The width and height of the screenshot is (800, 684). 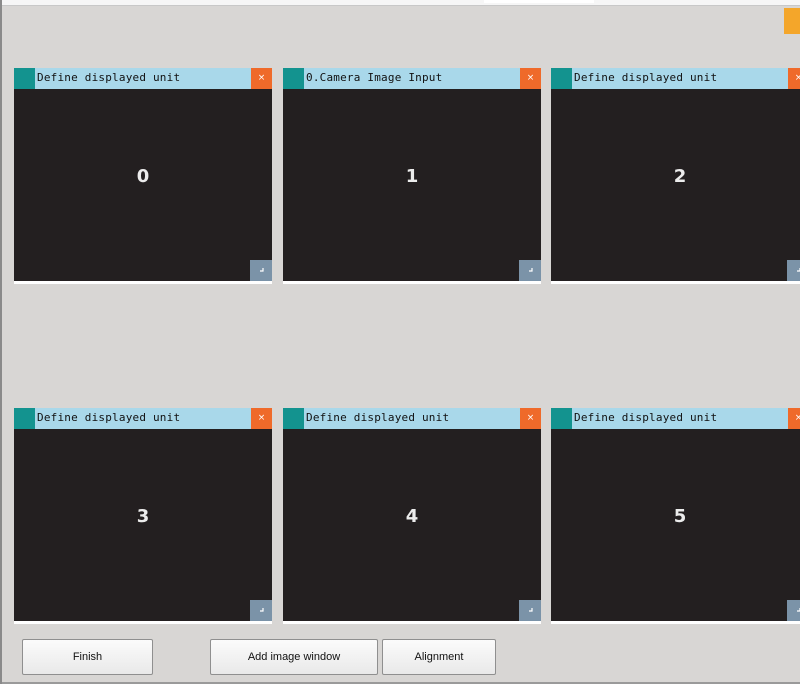 I want to click on image-window-display: 3, so click(x=143, y=525).